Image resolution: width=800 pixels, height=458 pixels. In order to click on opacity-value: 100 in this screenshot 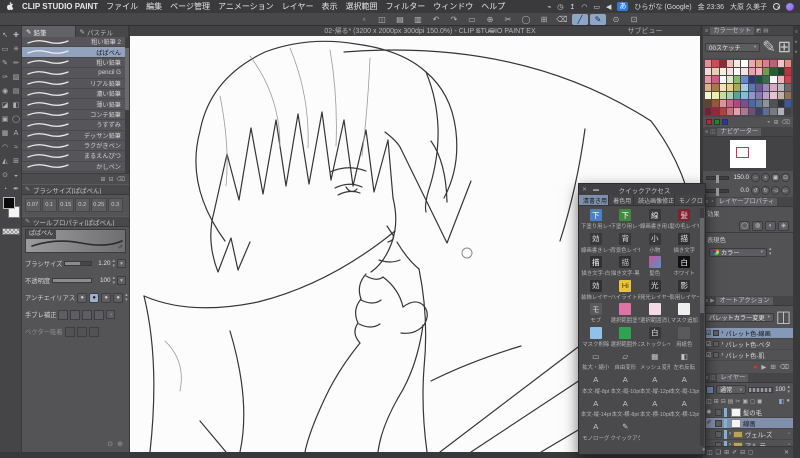, I will do `click(102, 280)`.